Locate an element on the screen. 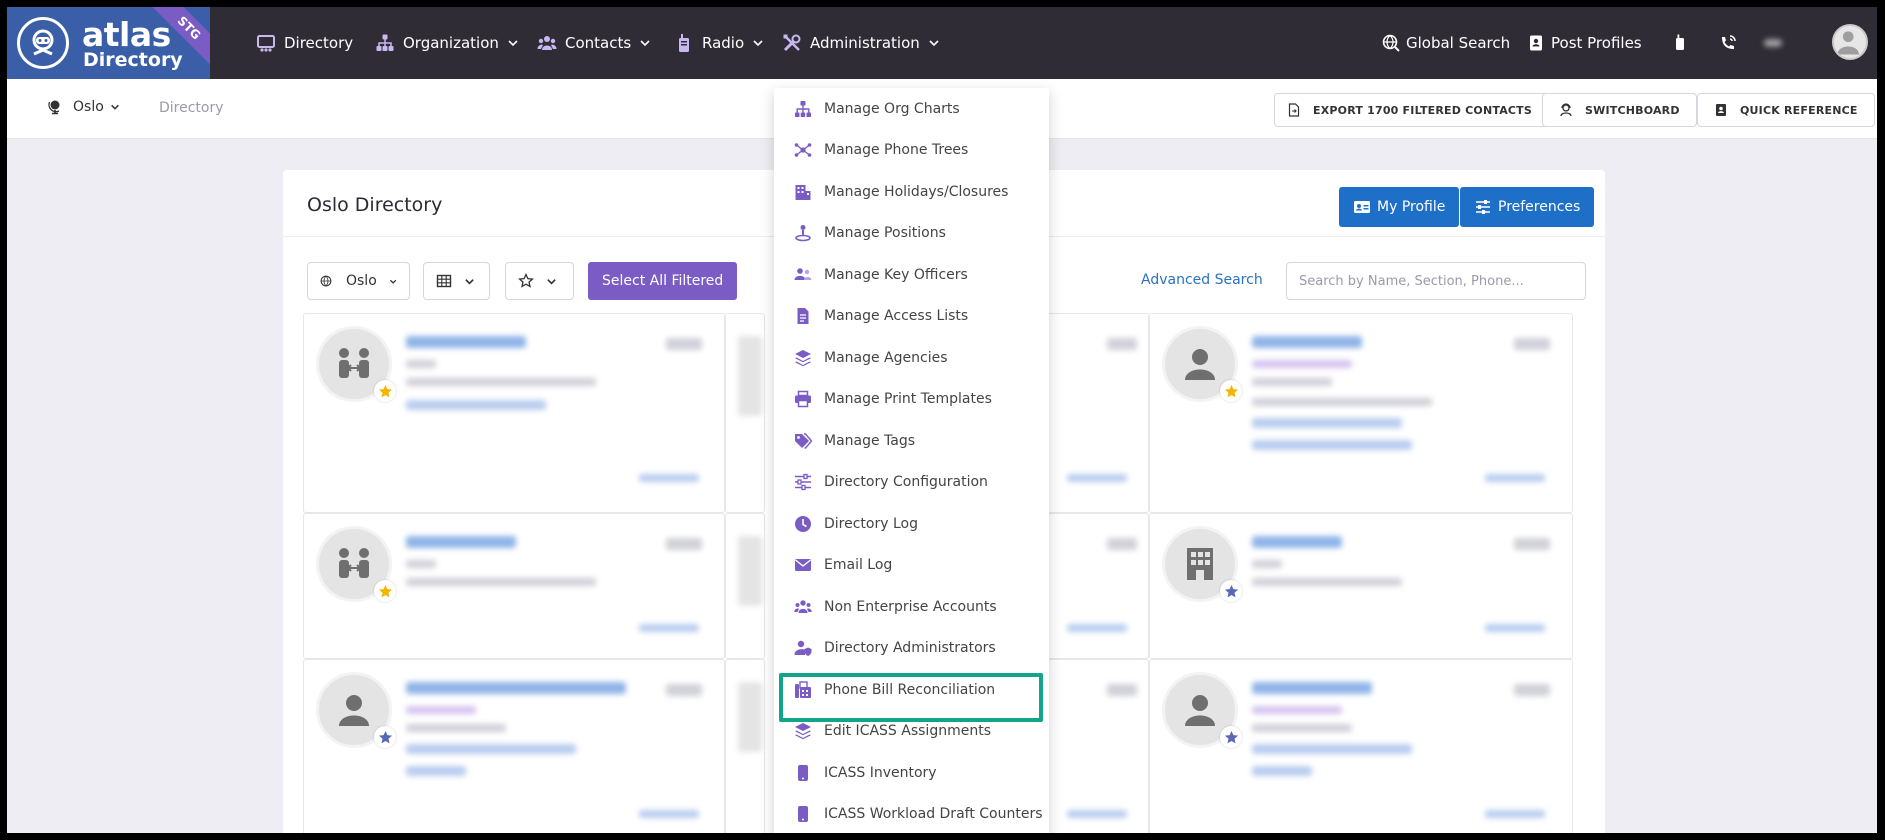 This screenshot has width=1885, height=840. menu-item-directory-configuration: Directory Configuration is located at coordinates (911, 483).